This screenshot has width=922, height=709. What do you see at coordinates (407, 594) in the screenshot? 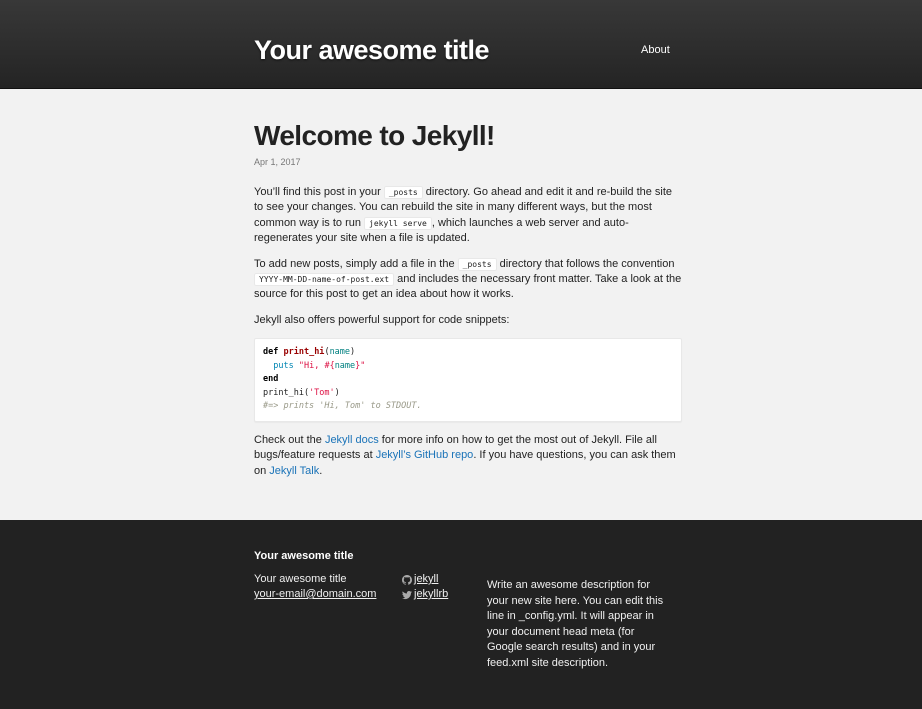
I see `twitter-icon` at bounding box center [407, 594].